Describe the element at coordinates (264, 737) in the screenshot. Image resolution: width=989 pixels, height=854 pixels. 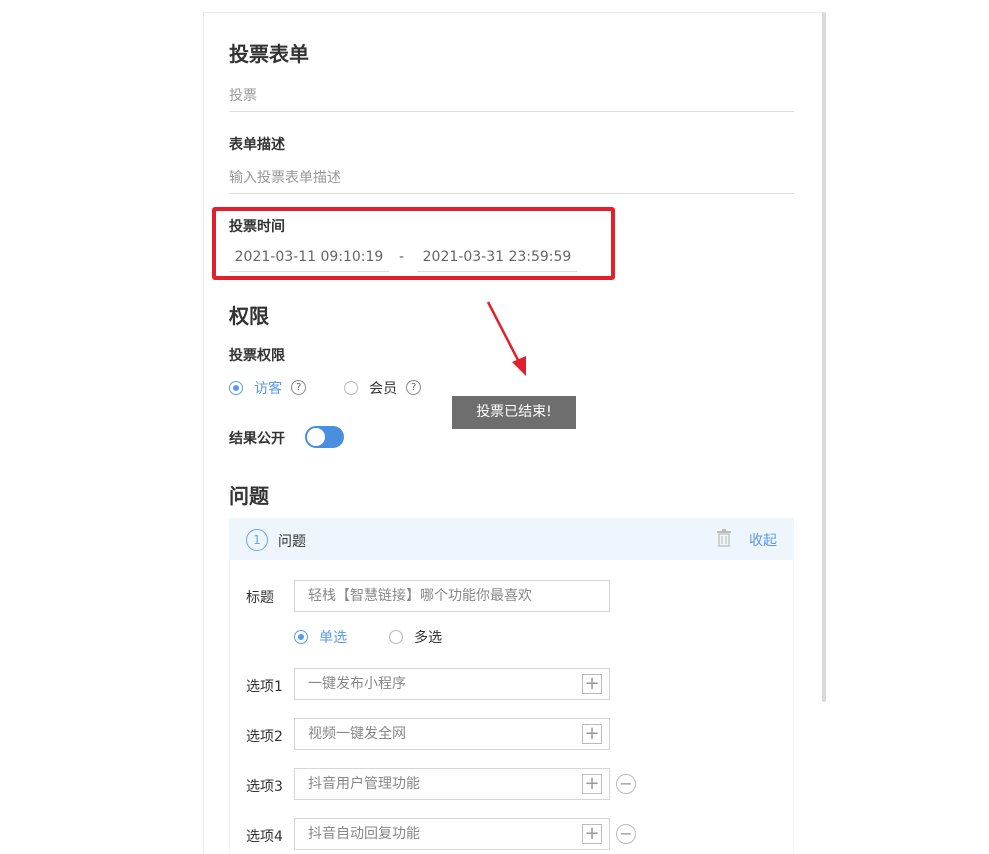
I see `option-2-label: 选项2` at that location.